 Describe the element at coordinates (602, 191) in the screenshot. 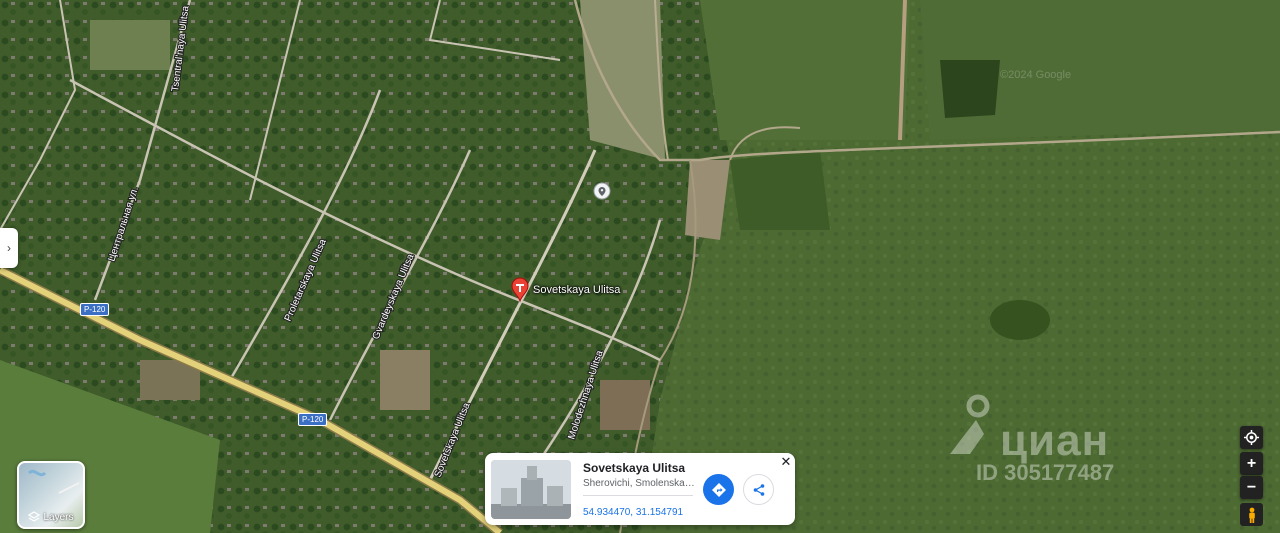

I see `place-marker-icon` at that location.